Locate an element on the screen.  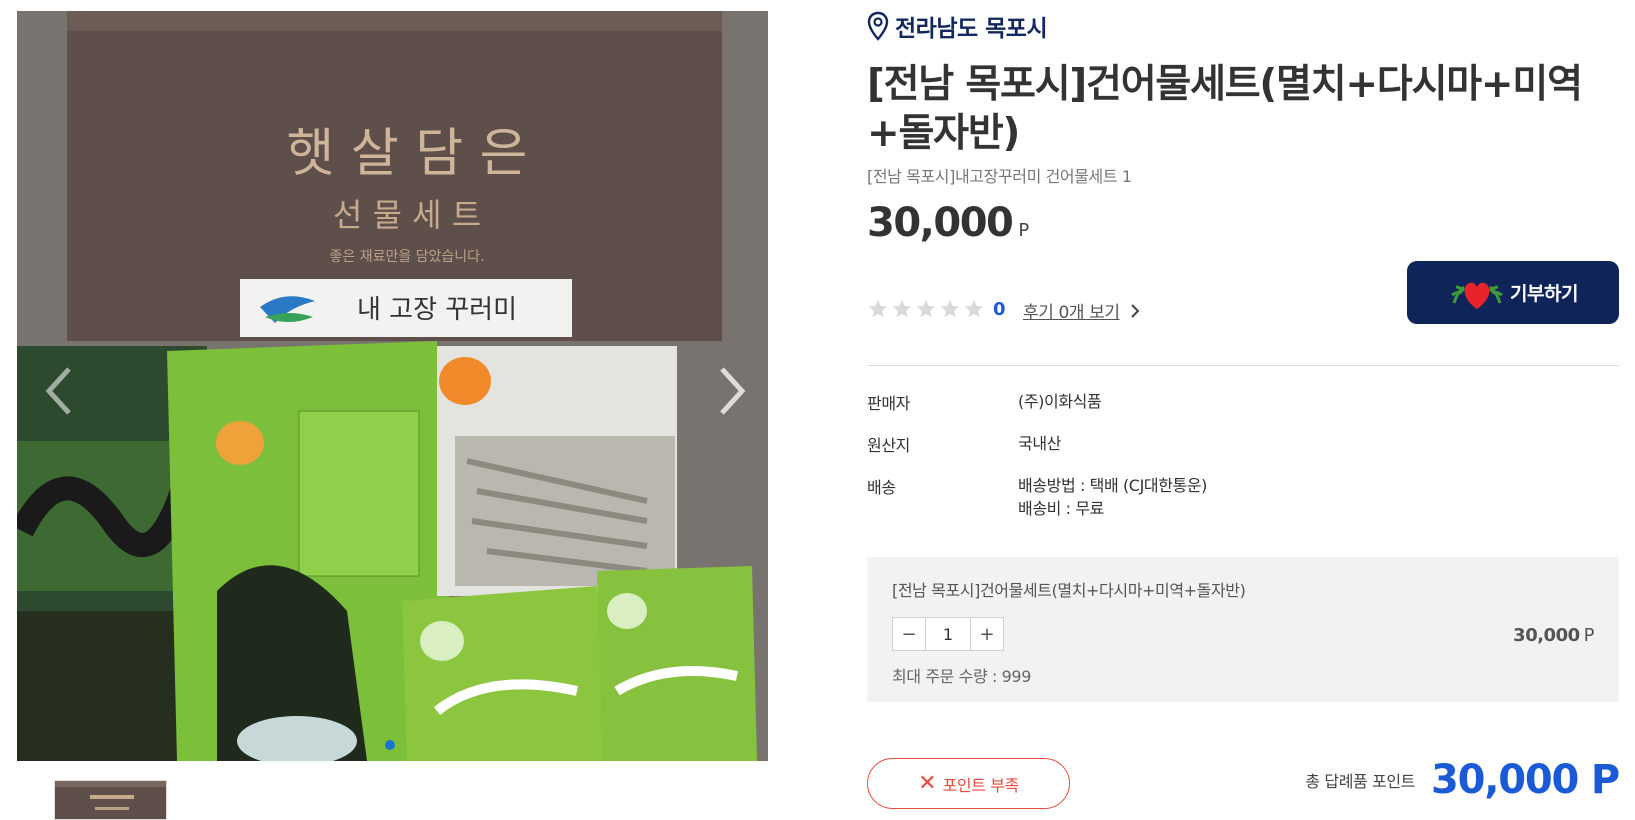
gallery-thumbnail is located at coordinates (110, 800).